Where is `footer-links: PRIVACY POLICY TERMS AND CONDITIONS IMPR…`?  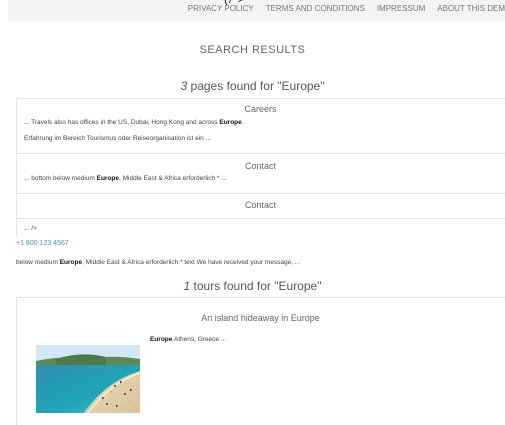
footer-links: PRIVACY POLICY TERMS AND CONDITIONS IMPR… is located at coordinates (346, 8).